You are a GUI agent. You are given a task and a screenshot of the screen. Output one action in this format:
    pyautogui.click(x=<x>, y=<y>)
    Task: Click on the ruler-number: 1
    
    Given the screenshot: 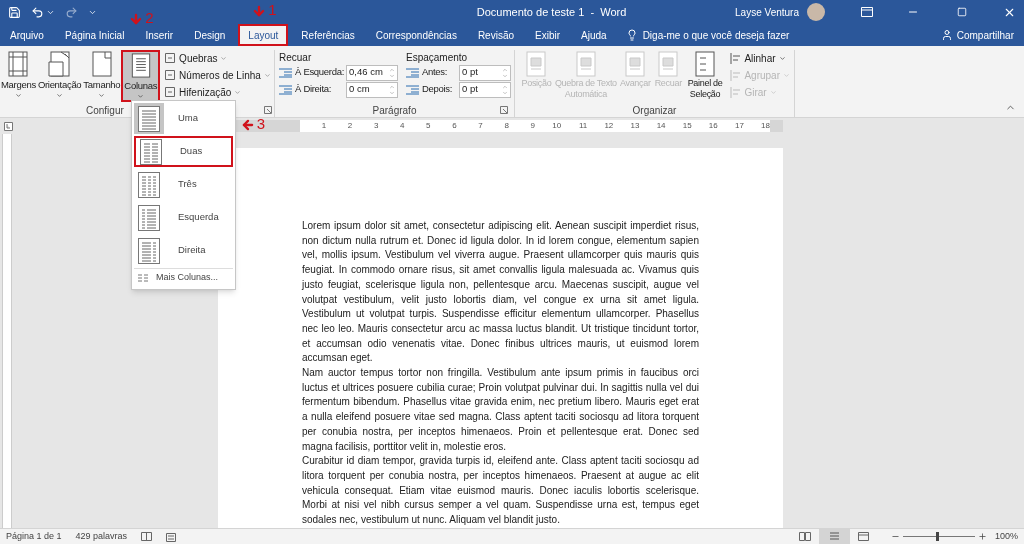 What is the action you would take?
    pyautogui.click(x=323, y=126)
    